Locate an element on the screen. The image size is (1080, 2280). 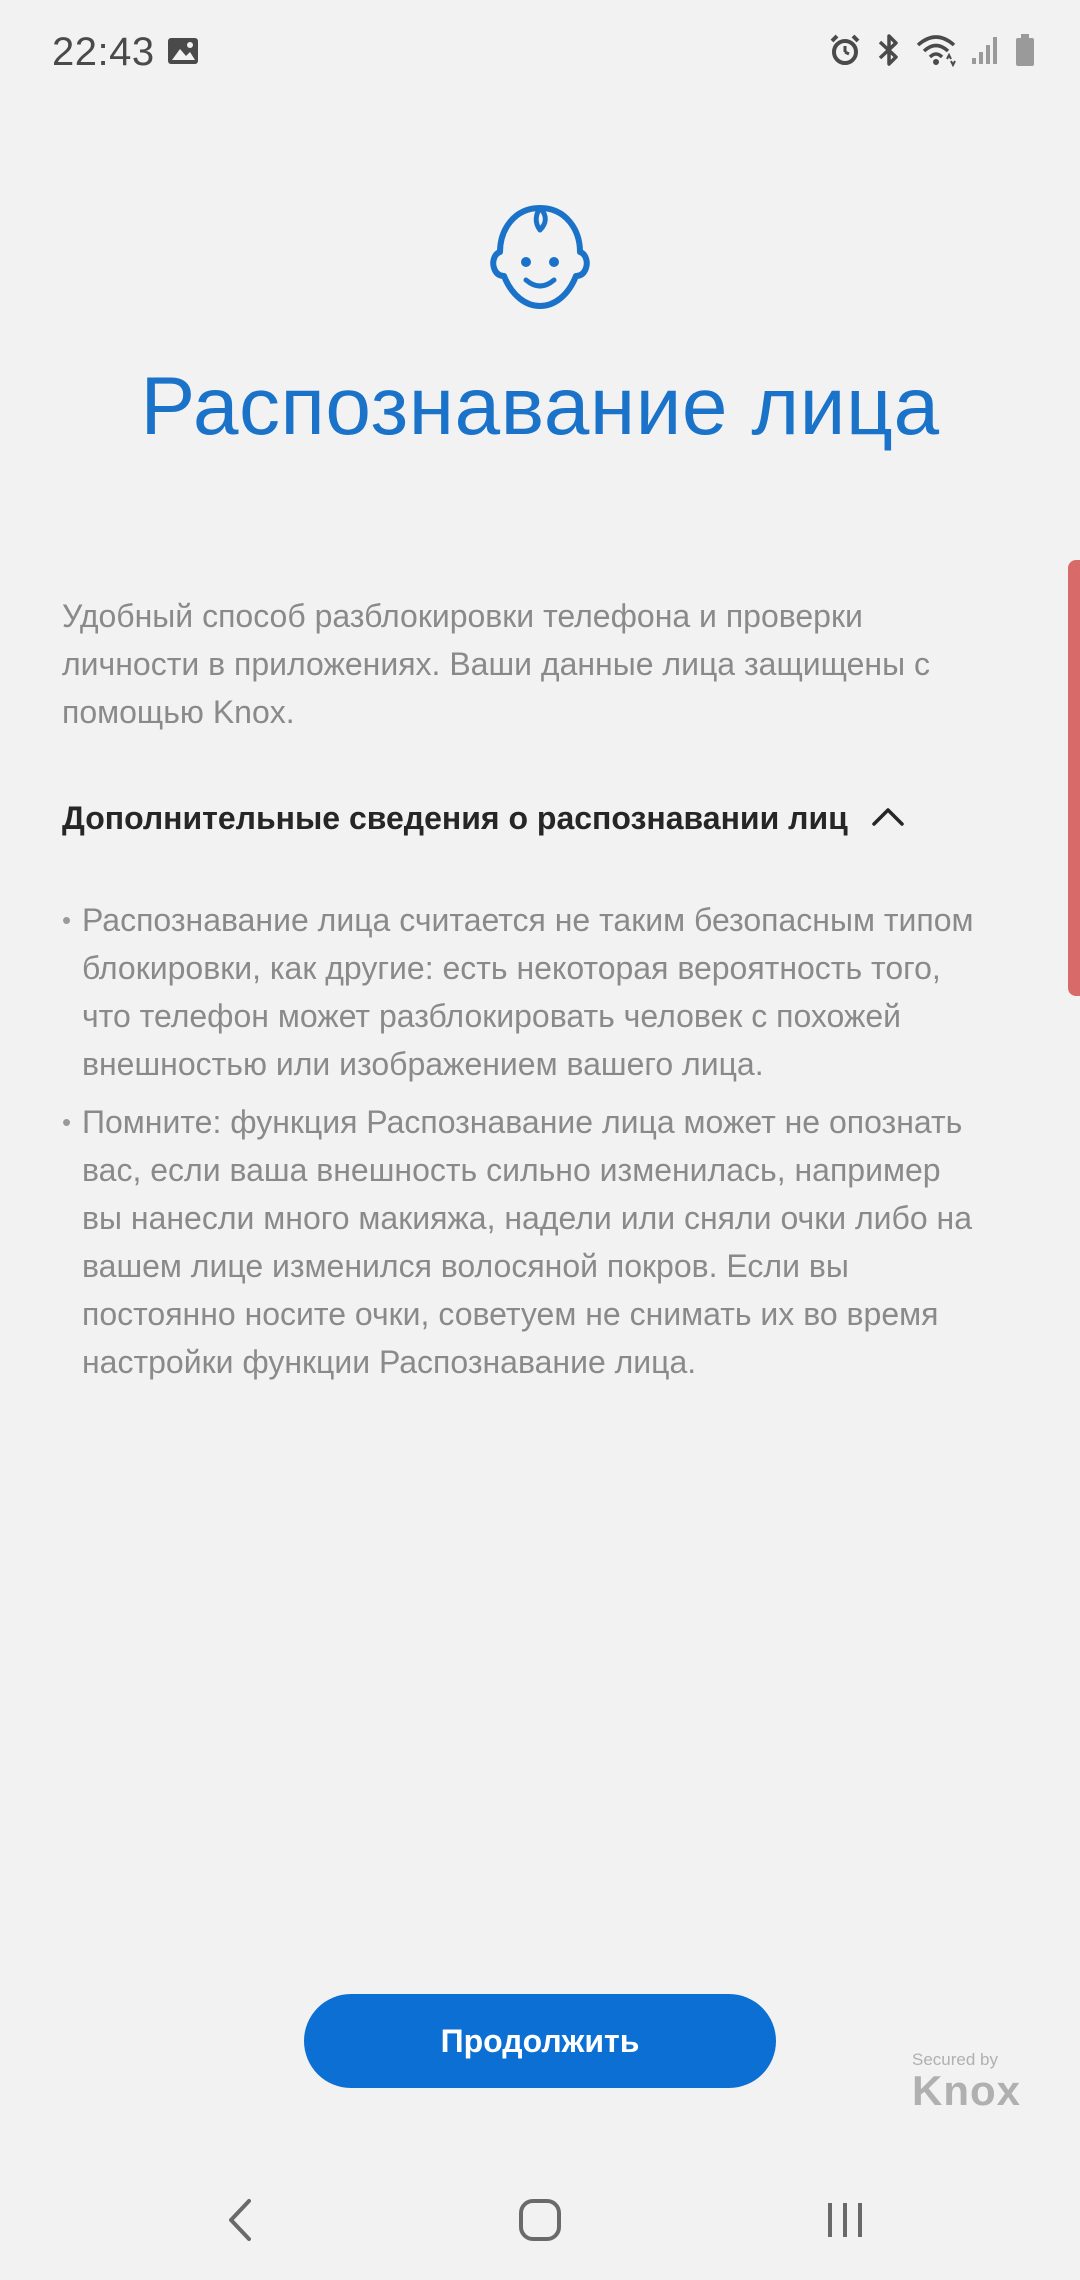
recents-button is located at coordinates (845, 2222).